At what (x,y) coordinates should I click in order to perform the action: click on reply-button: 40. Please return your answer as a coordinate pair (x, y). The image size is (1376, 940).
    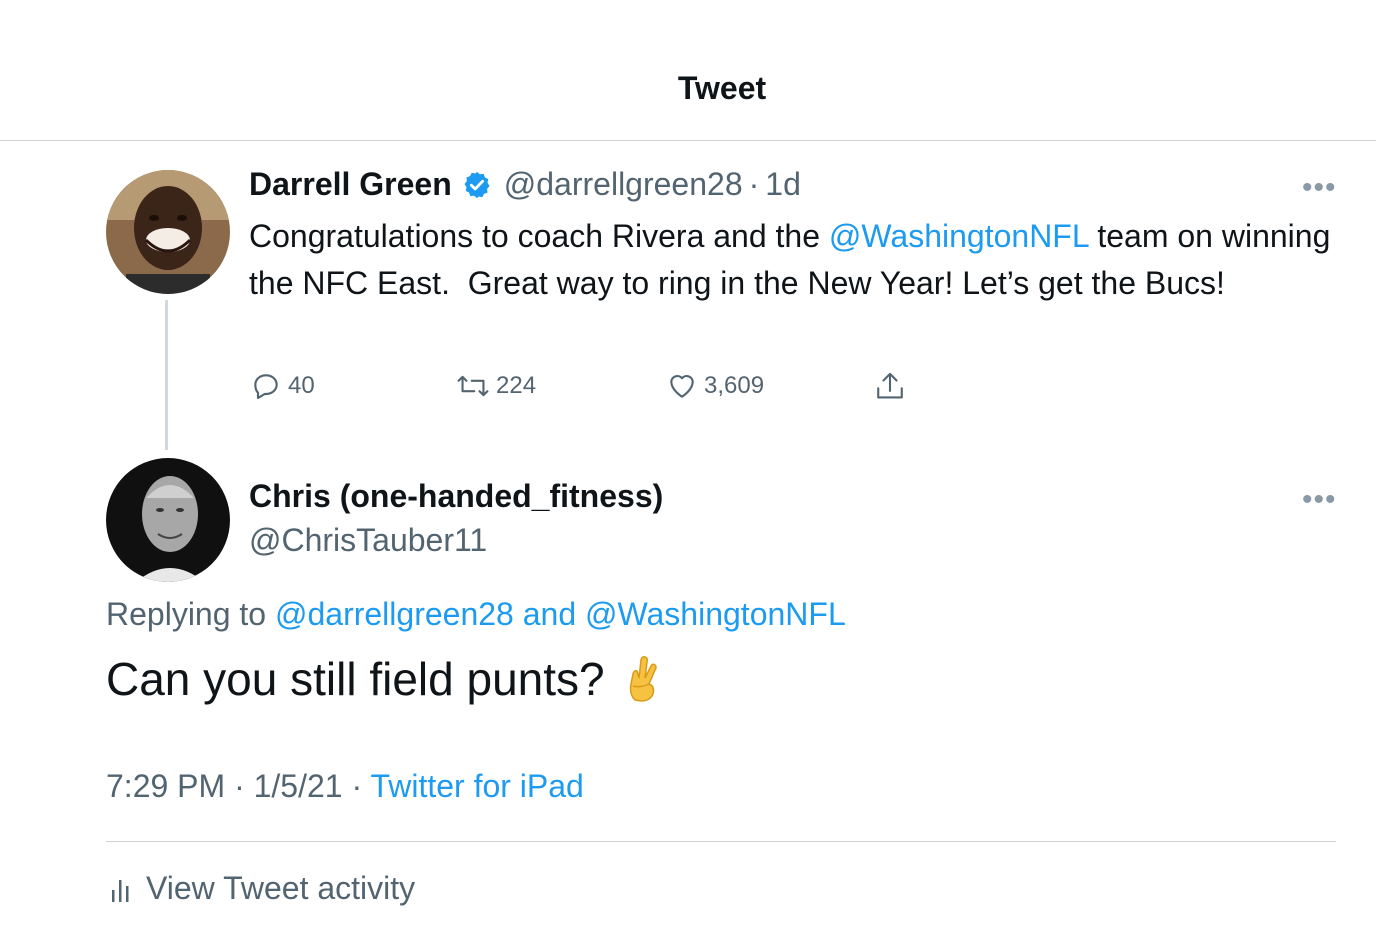
    Looking at the image, I should click on (282, 386).